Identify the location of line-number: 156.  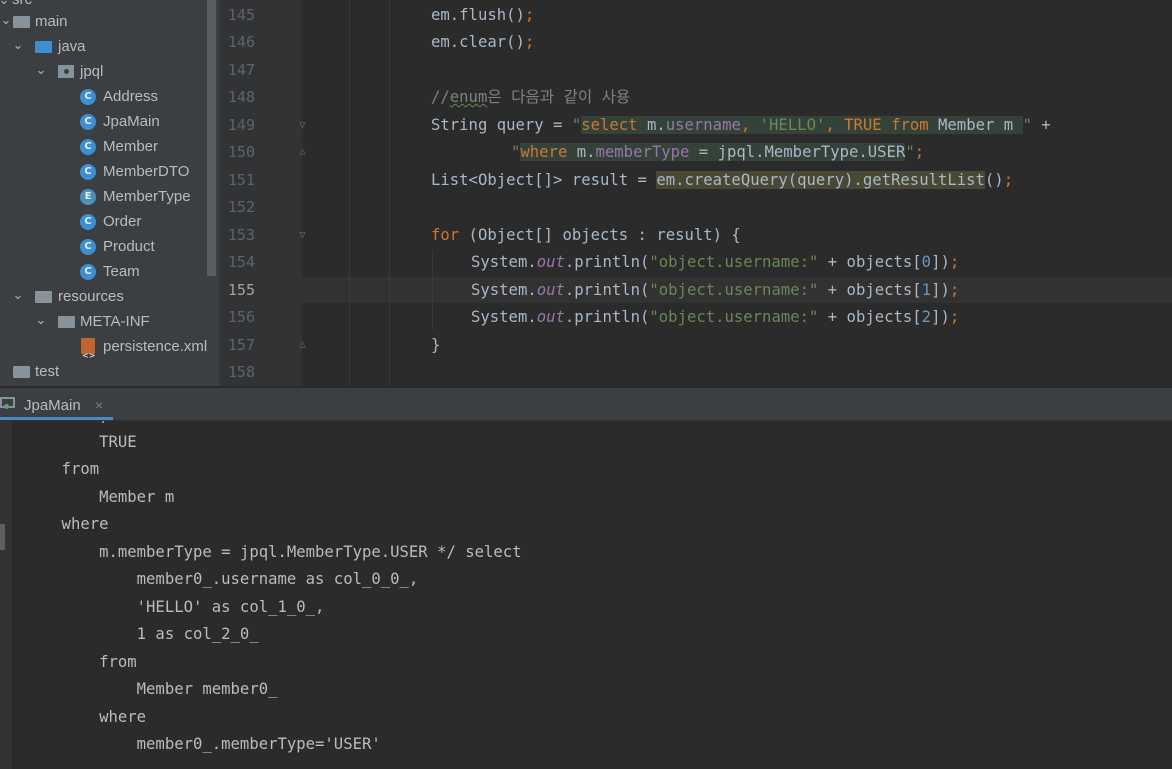
(241, 317).